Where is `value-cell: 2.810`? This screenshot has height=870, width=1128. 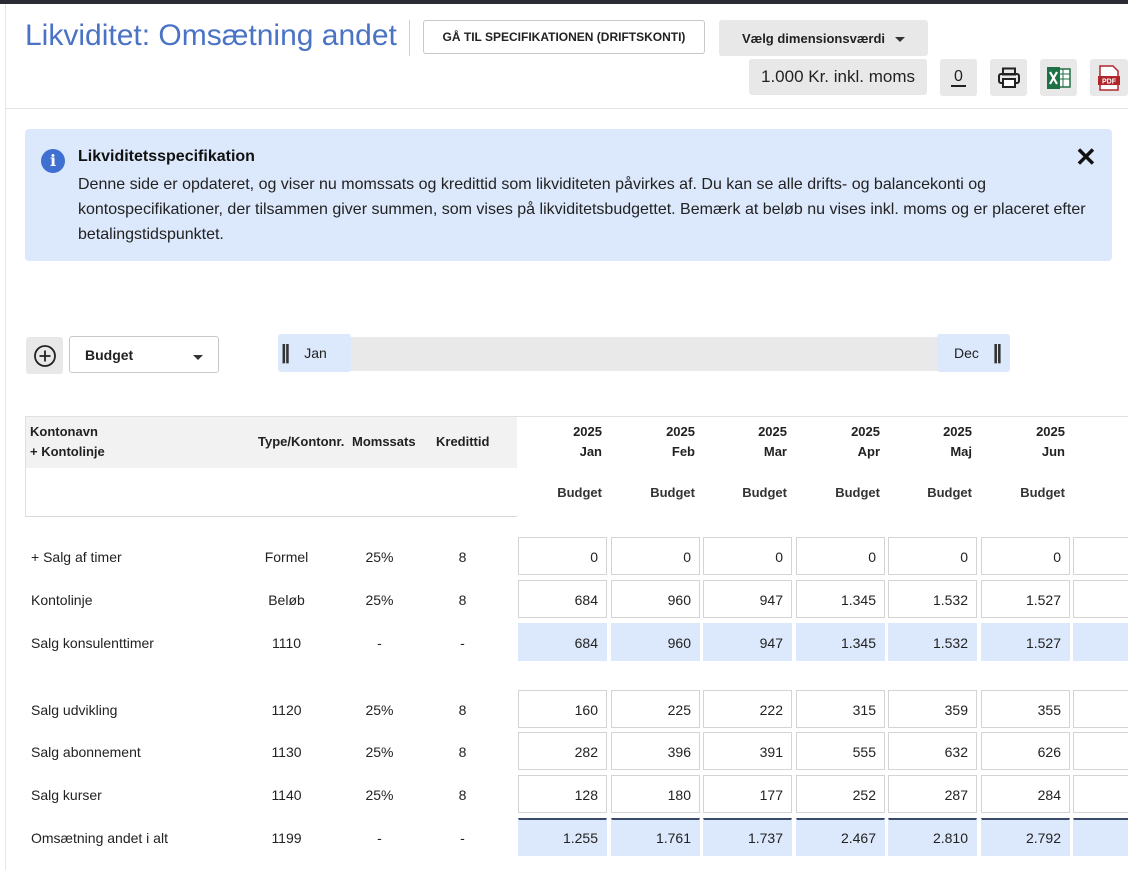
value-cell: 2.810 is located at coordinates (932, 837).